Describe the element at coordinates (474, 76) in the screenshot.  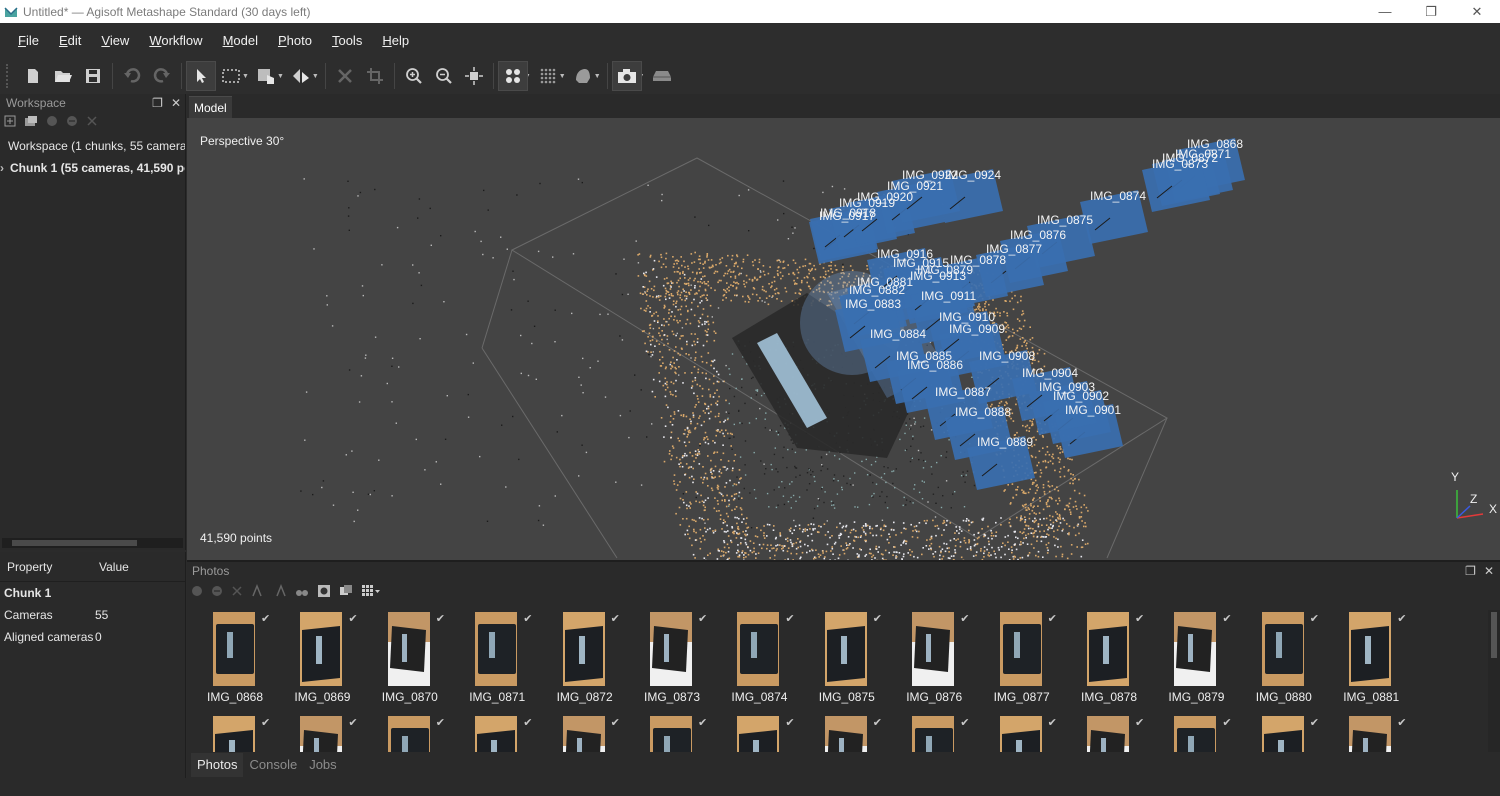
I see `reset-view-button` at that location.